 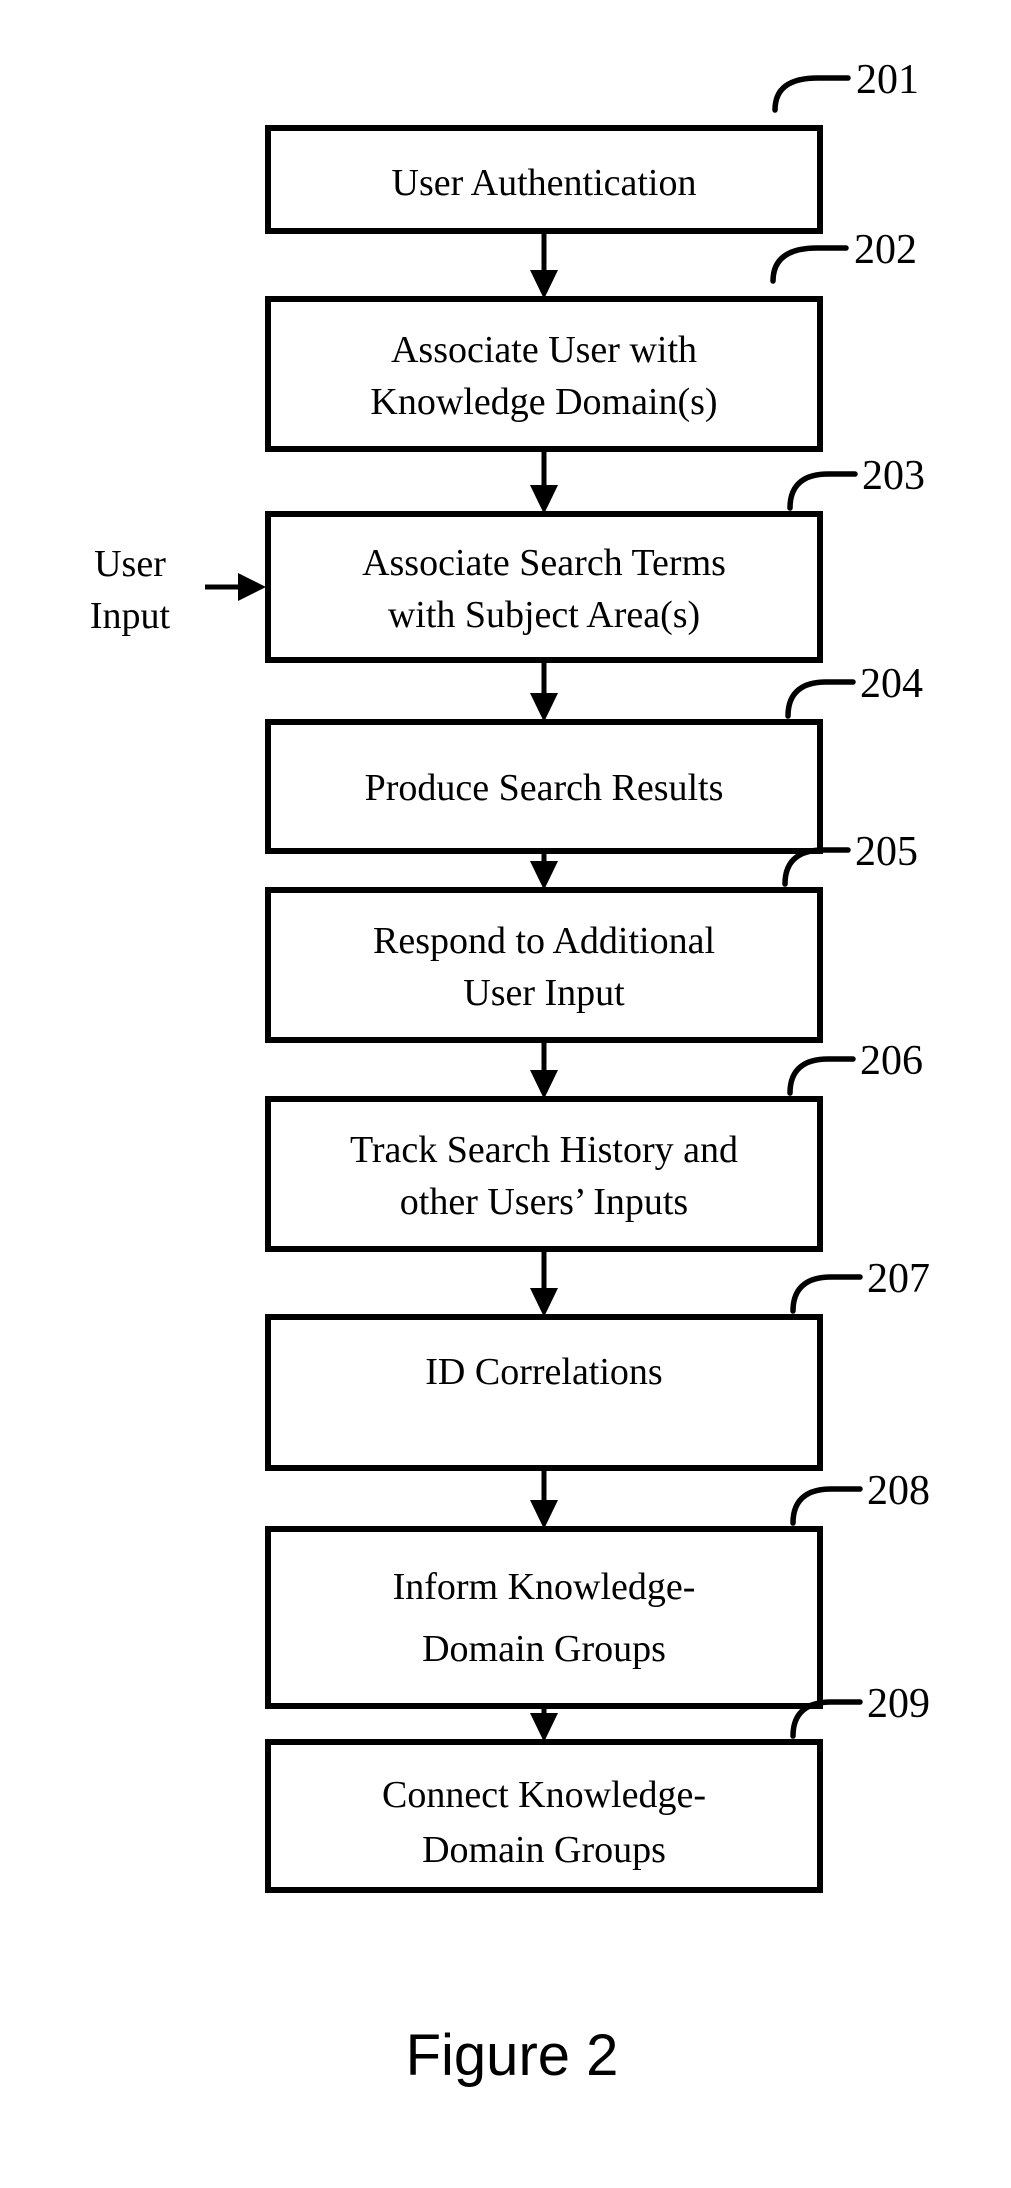 I want to click on user-input-label-line2: Input, so click(x=130, y=616).